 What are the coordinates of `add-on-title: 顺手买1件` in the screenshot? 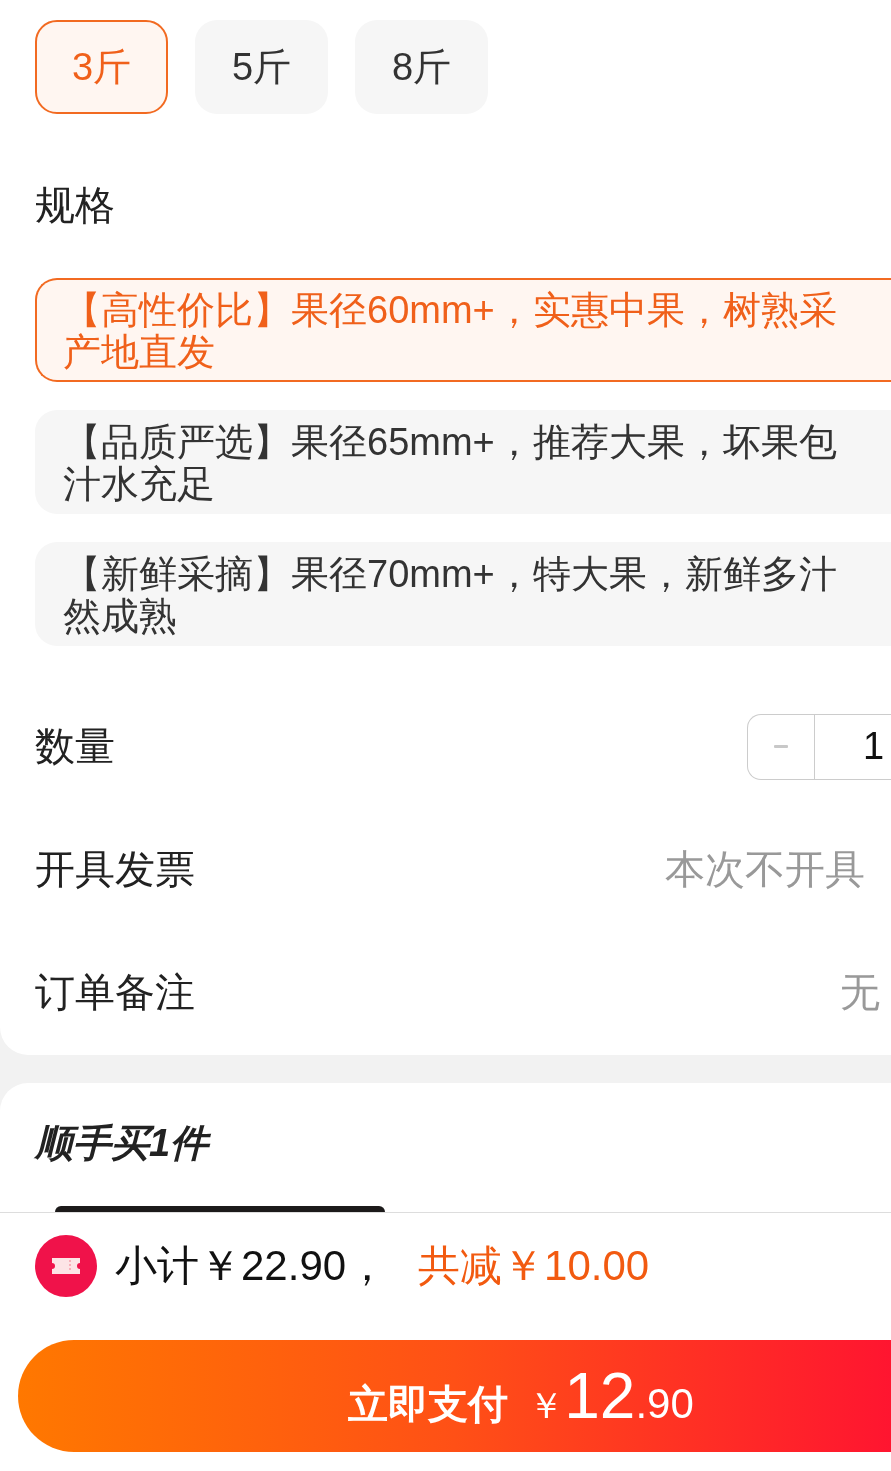 It's located at (122, 1143).